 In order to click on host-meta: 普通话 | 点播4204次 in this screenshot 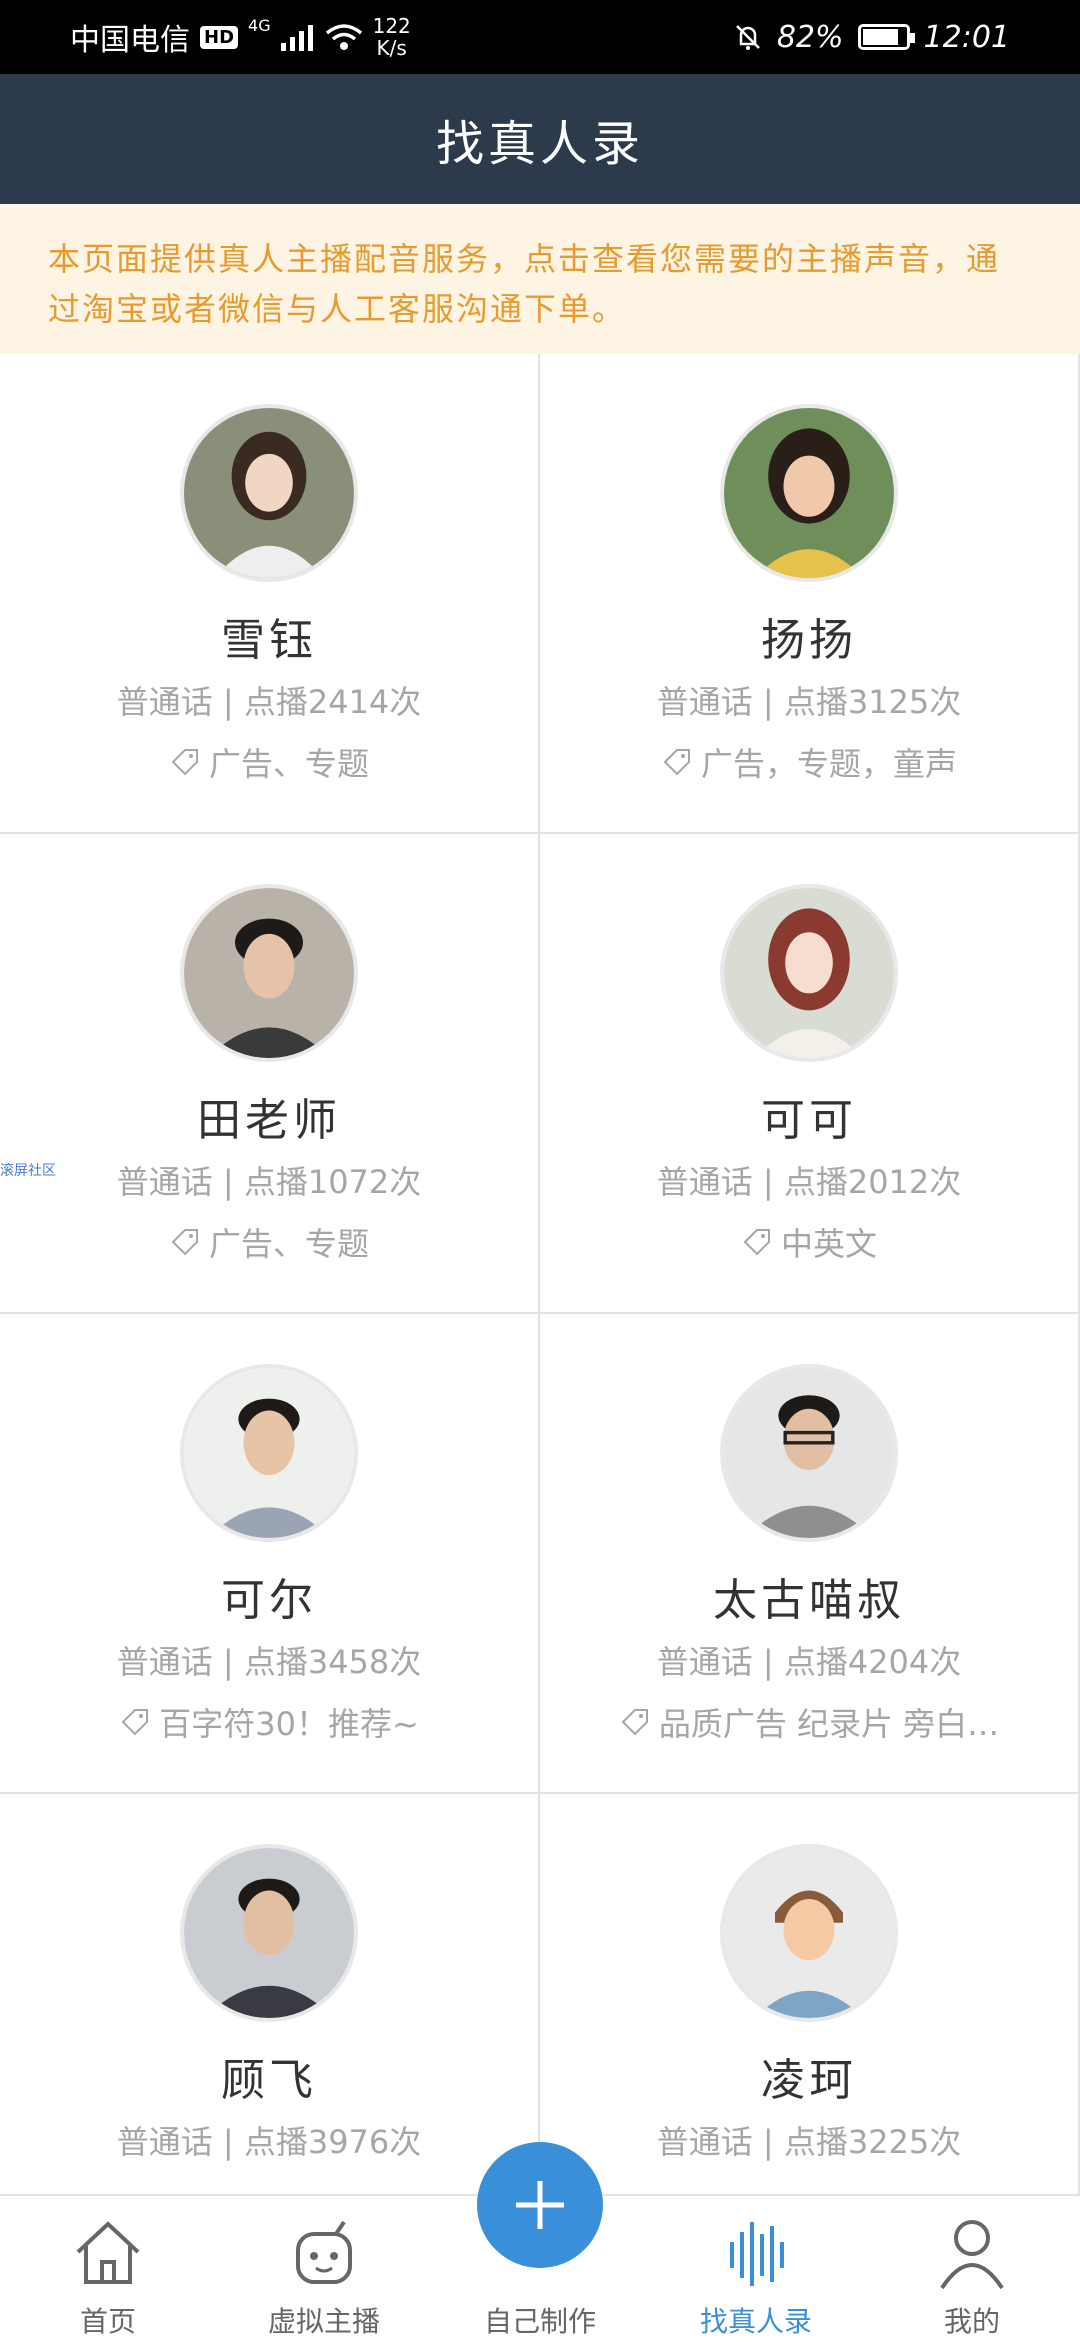, I will do `click(809, 1662)`.